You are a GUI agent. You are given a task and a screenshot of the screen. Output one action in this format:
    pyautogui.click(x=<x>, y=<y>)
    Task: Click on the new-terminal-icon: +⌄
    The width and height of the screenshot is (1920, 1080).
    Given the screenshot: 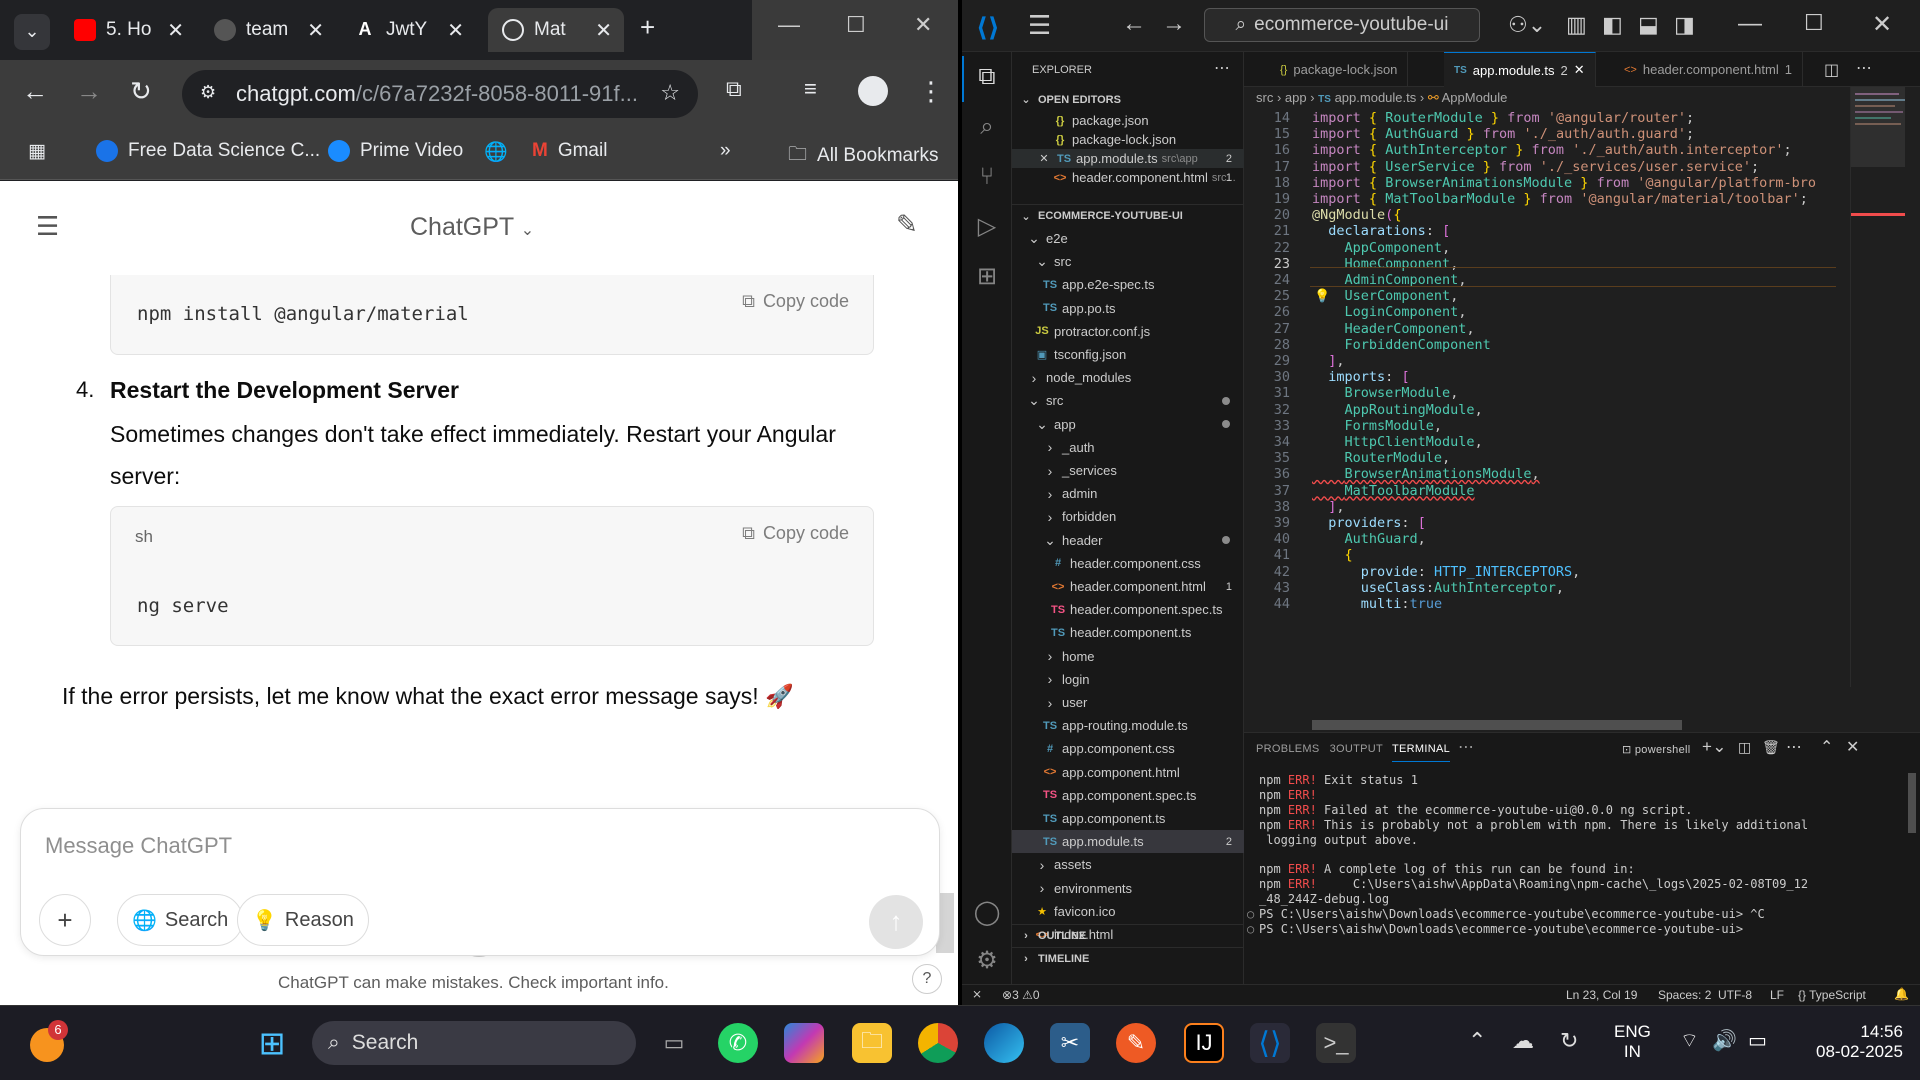 What is the action you would take?
    pyautogui.click(x=1714, y=747)
    